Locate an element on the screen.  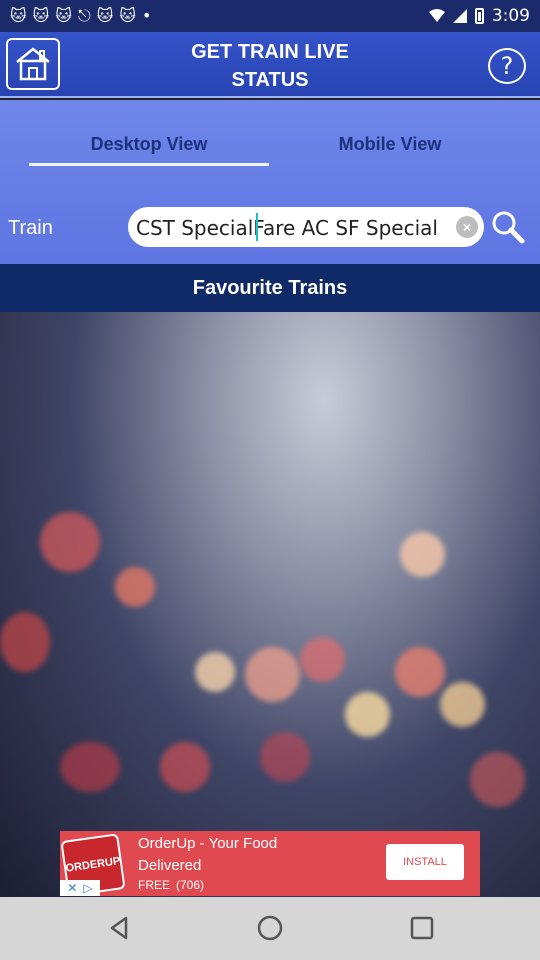
text-caret is located at coordinates (257, 227).